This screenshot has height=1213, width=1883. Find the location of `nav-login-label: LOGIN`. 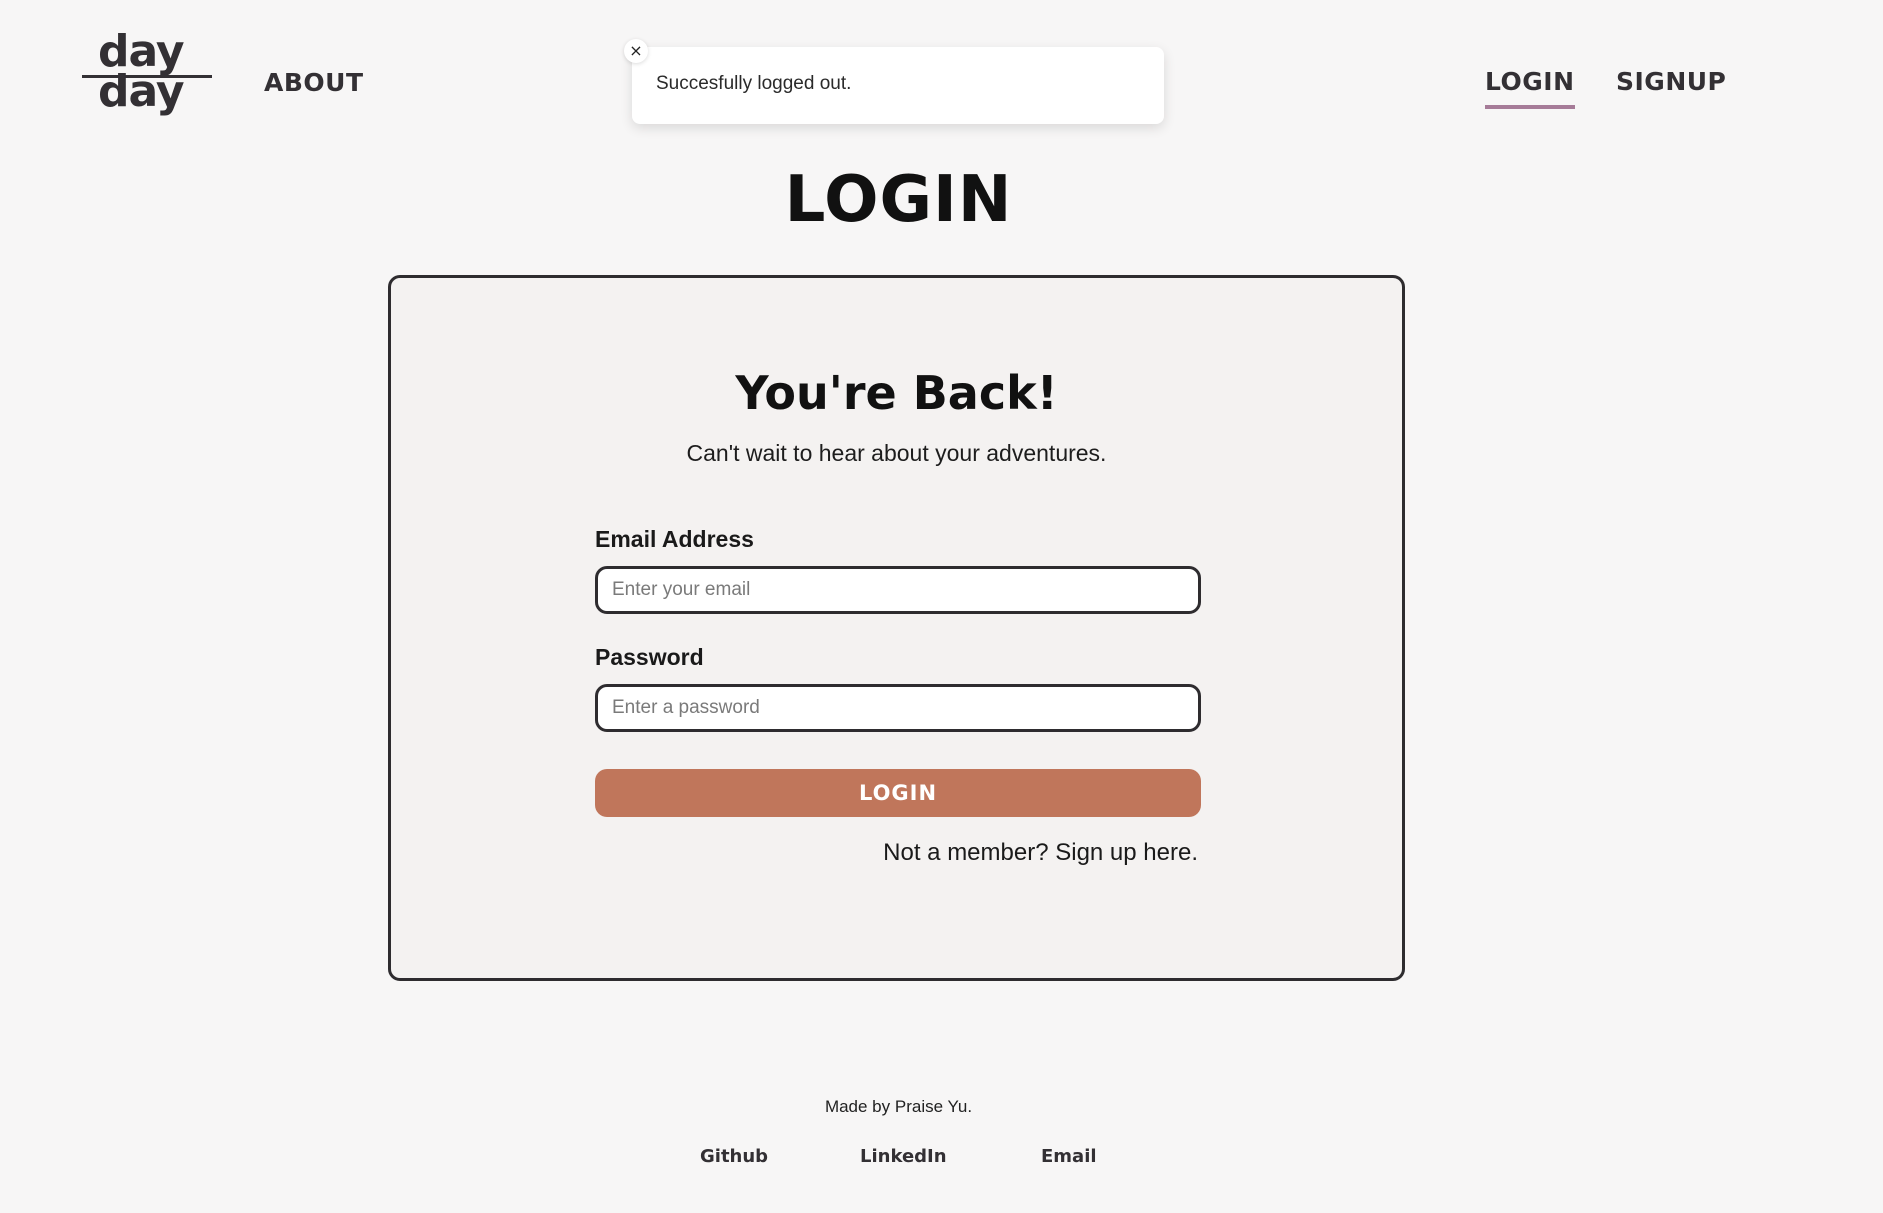

nav-login-label: LOGIN is located at coordinates (1530, 81).